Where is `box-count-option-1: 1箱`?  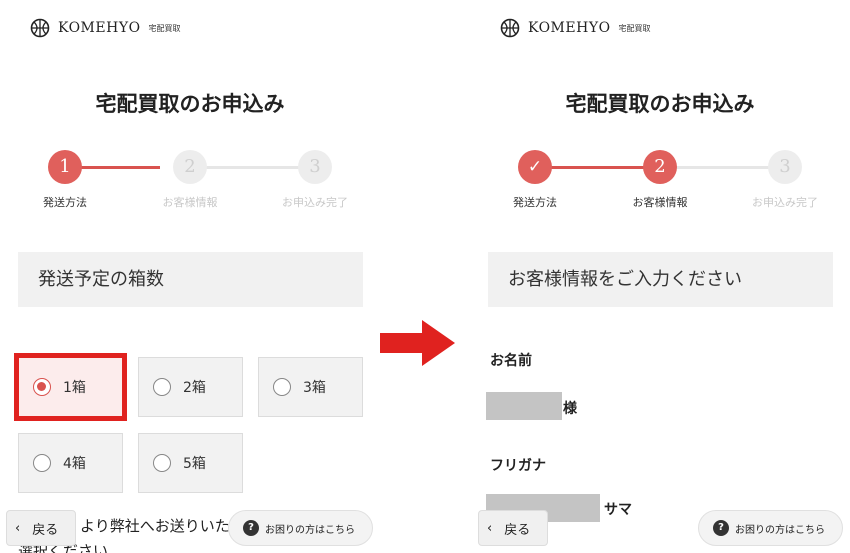
box-count-option-1: 1箱 is located at coordinates (70, 387).